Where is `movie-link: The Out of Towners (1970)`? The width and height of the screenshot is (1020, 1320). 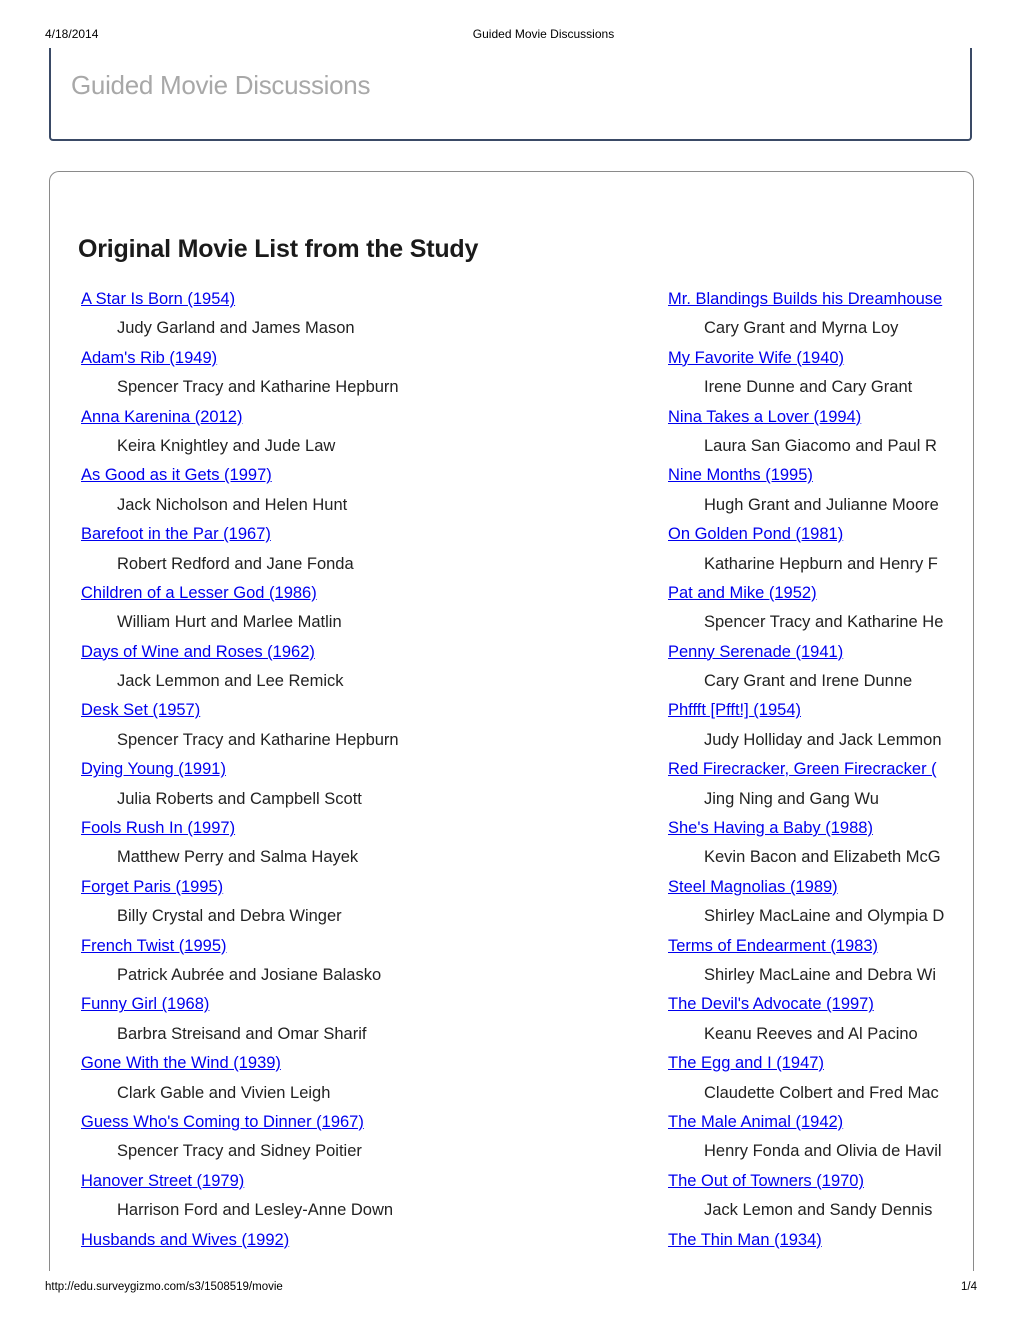
movie-link: The Out of Towners (1970) is located at coordinates (810, 1181).